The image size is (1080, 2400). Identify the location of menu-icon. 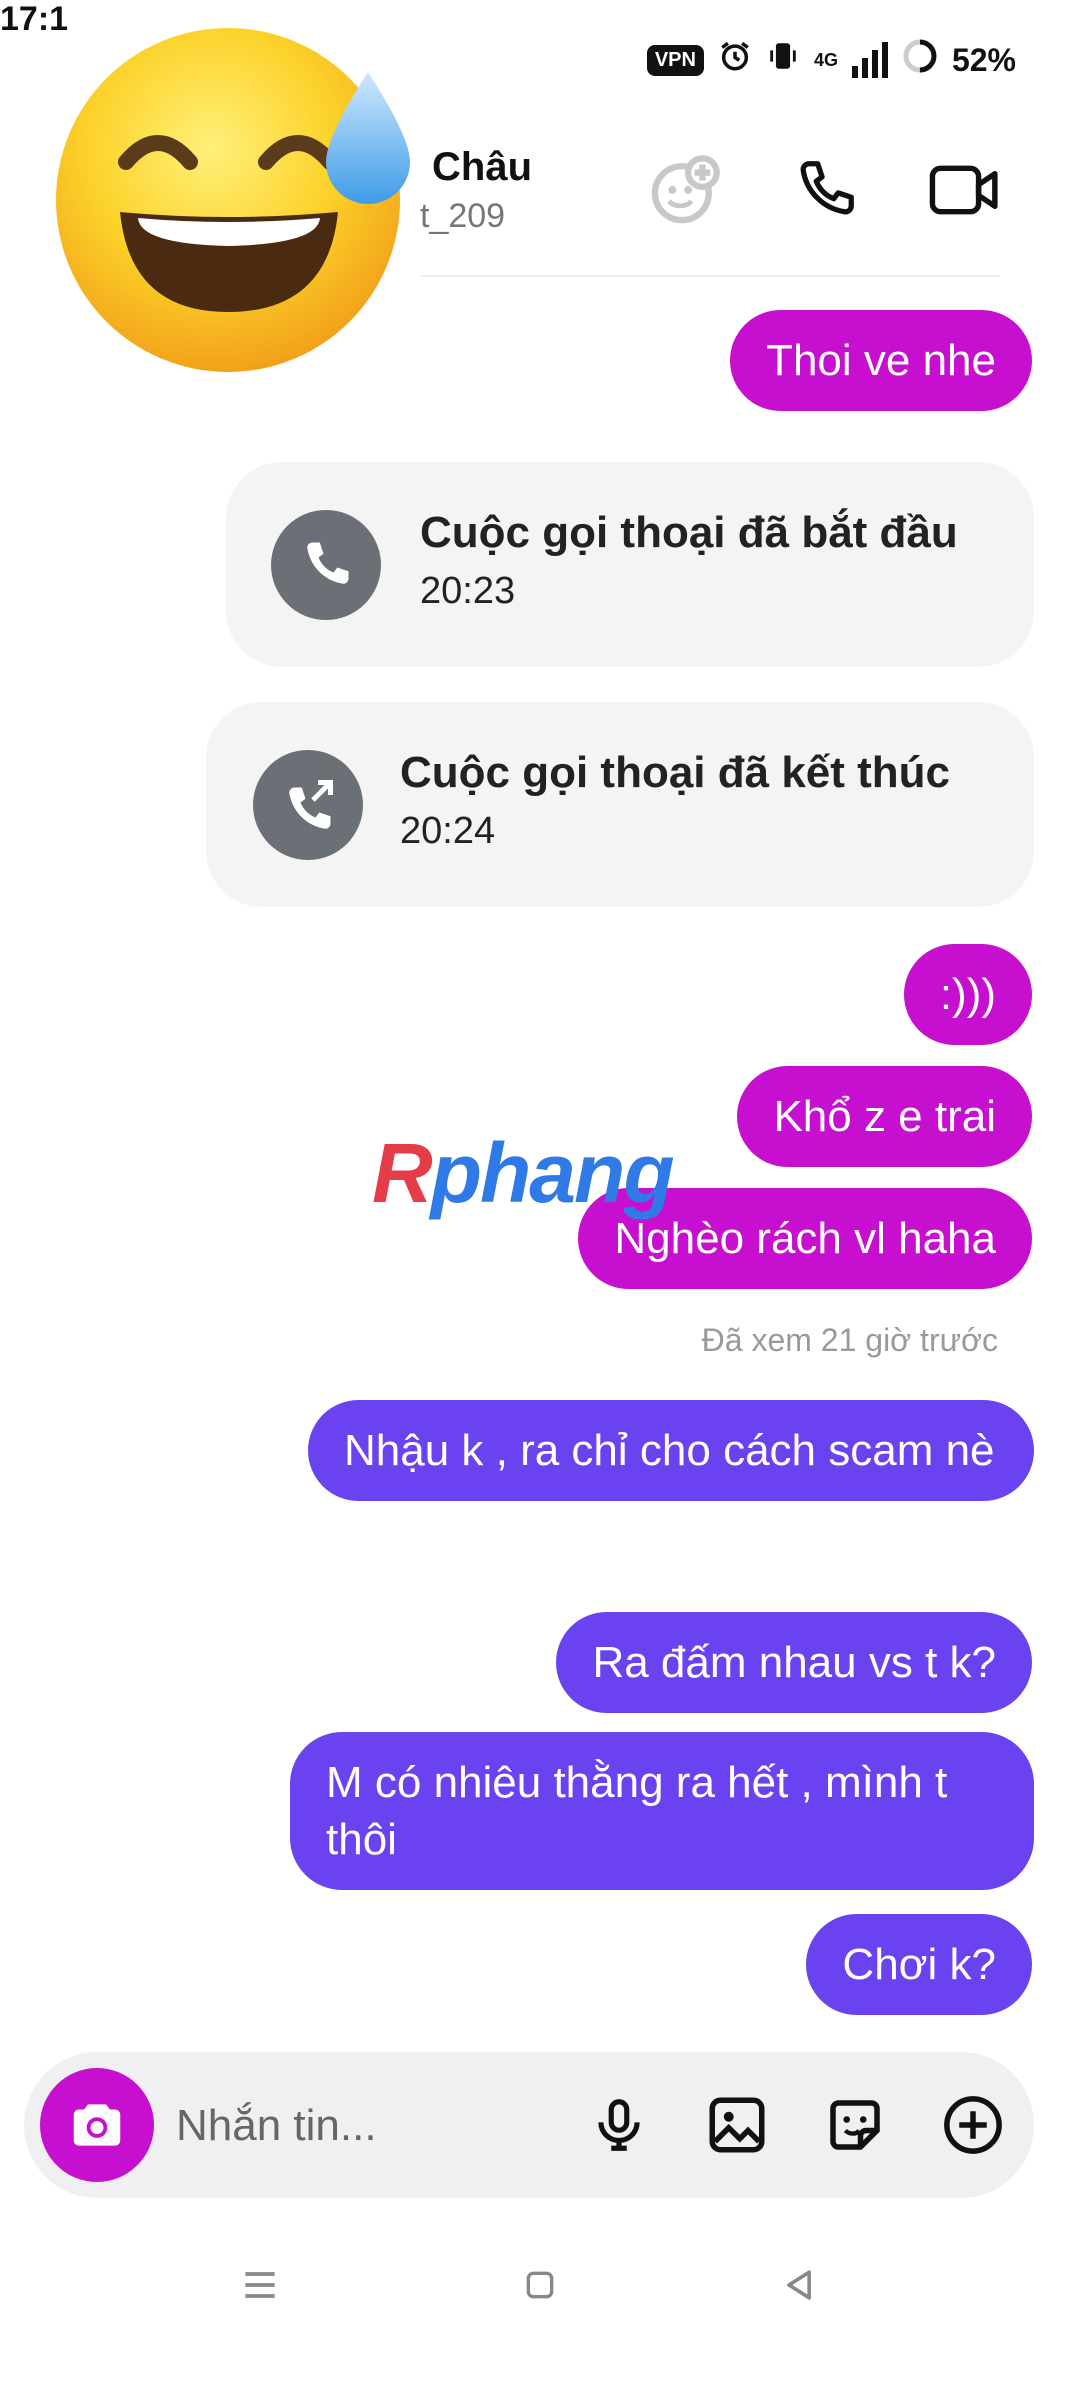
(260, 2285).